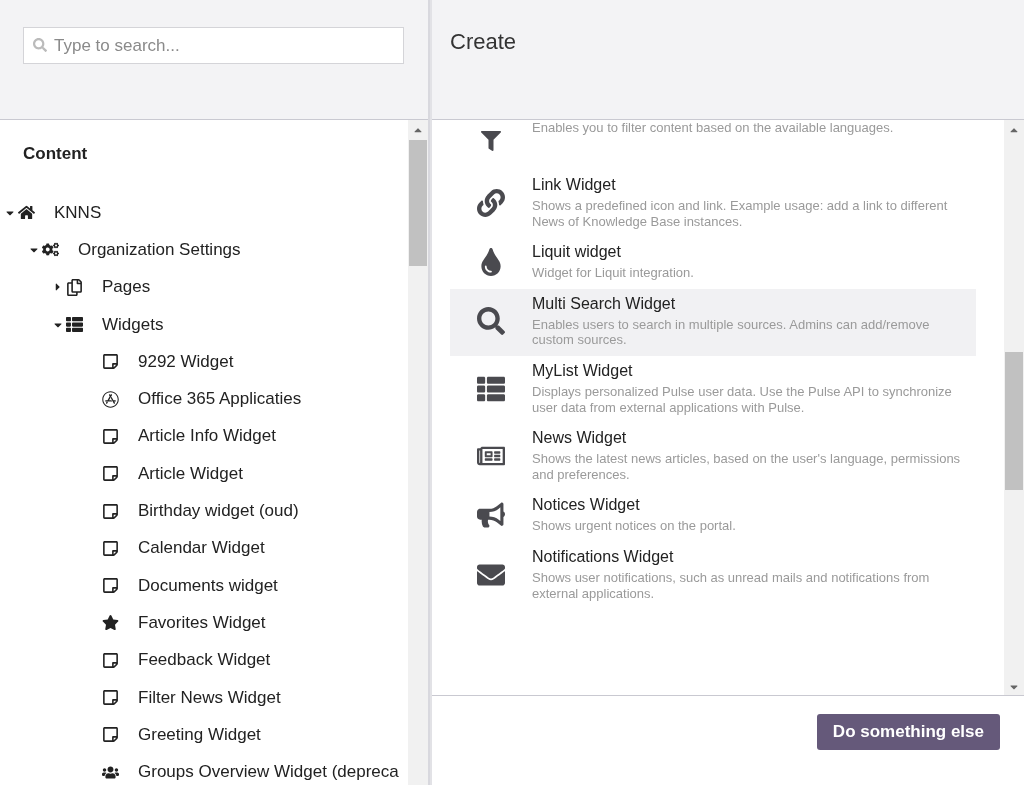  What do you see at coordinates (202, 622) in the screenshot?
I see `tree-item: Favorites Widget` at bounding box center [202, 622].